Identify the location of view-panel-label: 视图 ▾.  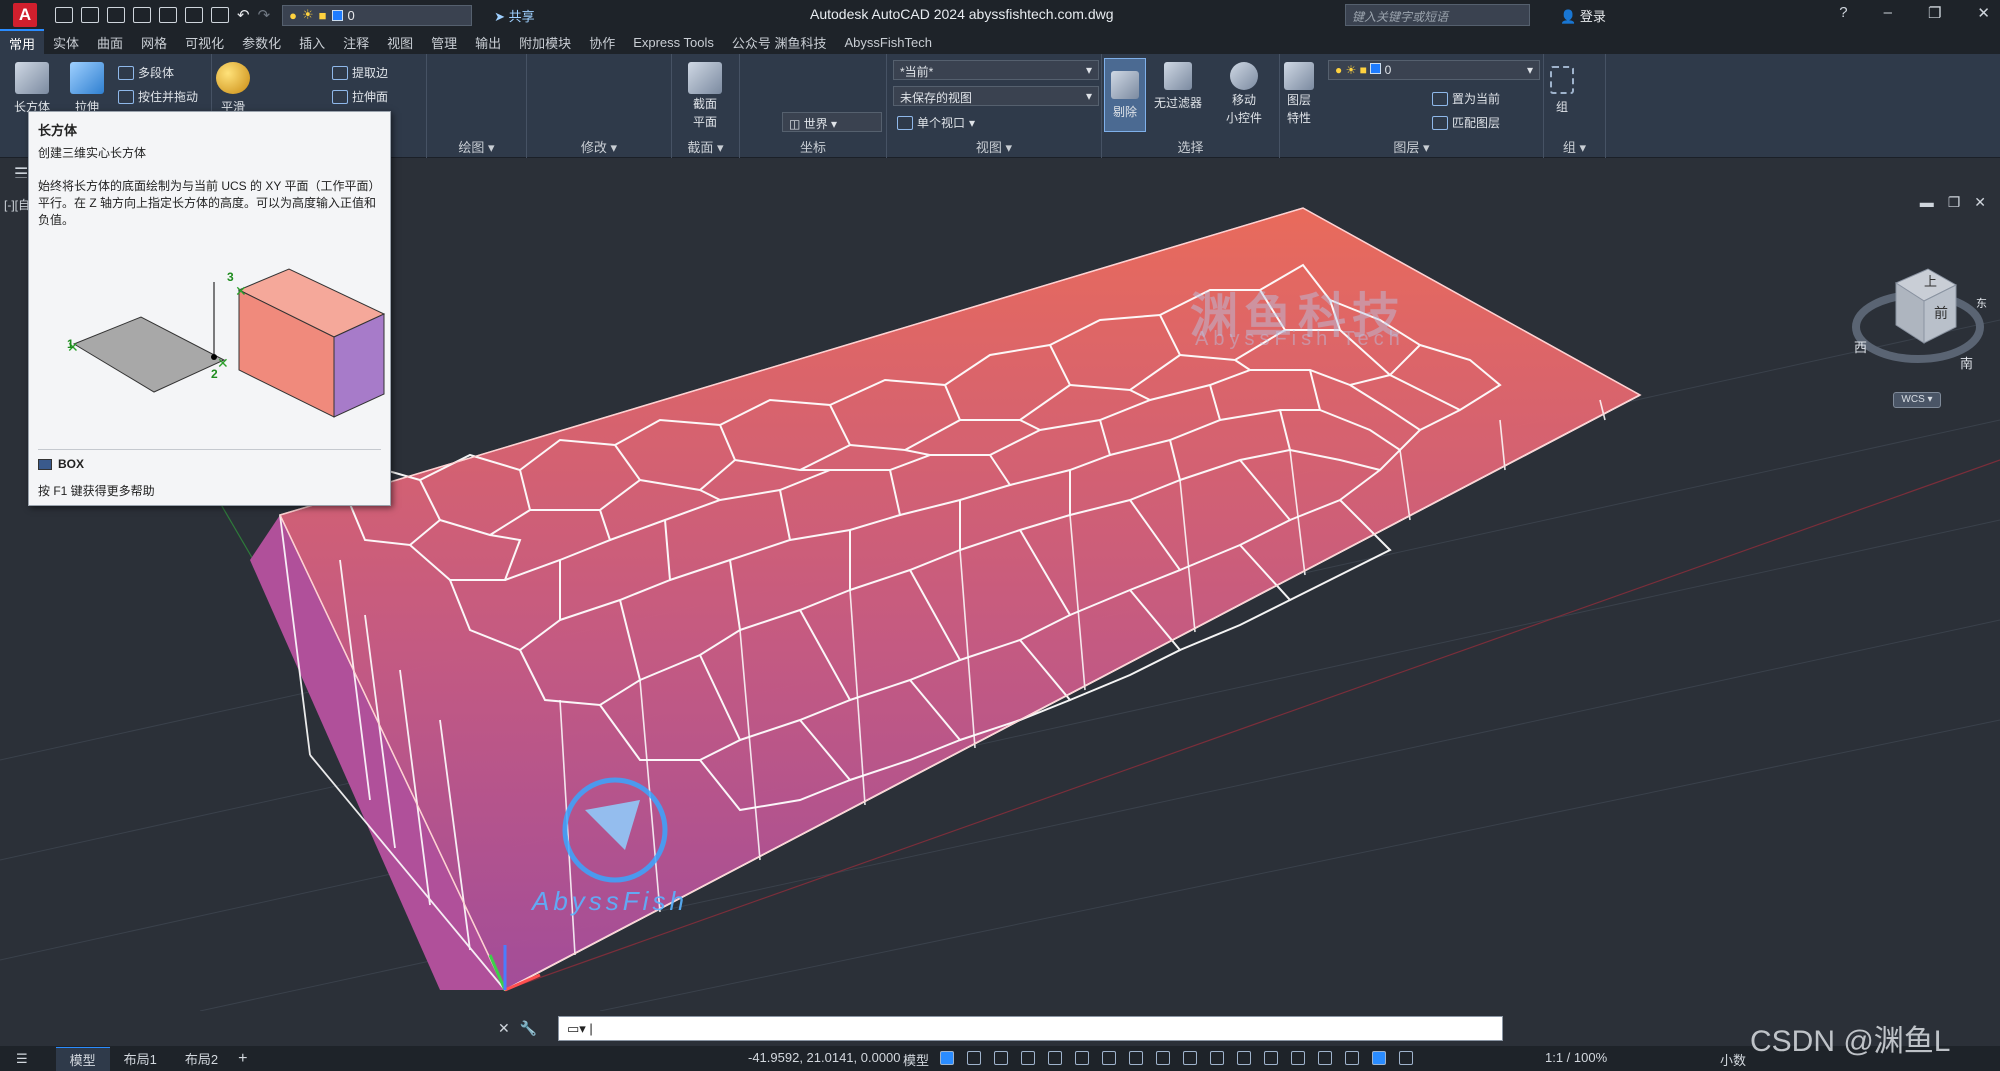
(994, 146).